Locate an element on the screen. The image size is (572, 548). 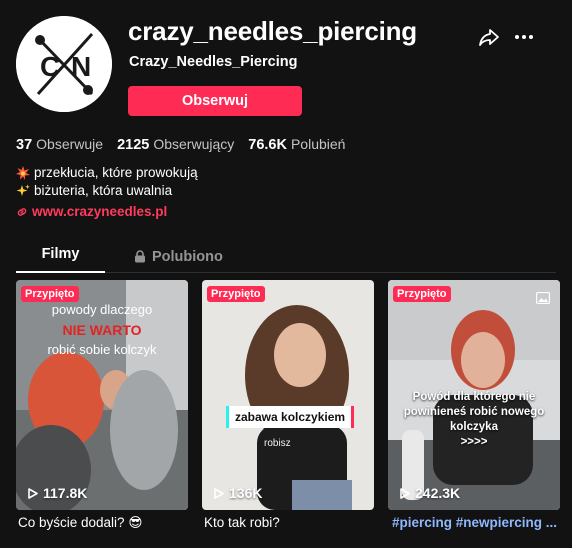
followers-label: Obserwujący is located at coordinates (194, 144).